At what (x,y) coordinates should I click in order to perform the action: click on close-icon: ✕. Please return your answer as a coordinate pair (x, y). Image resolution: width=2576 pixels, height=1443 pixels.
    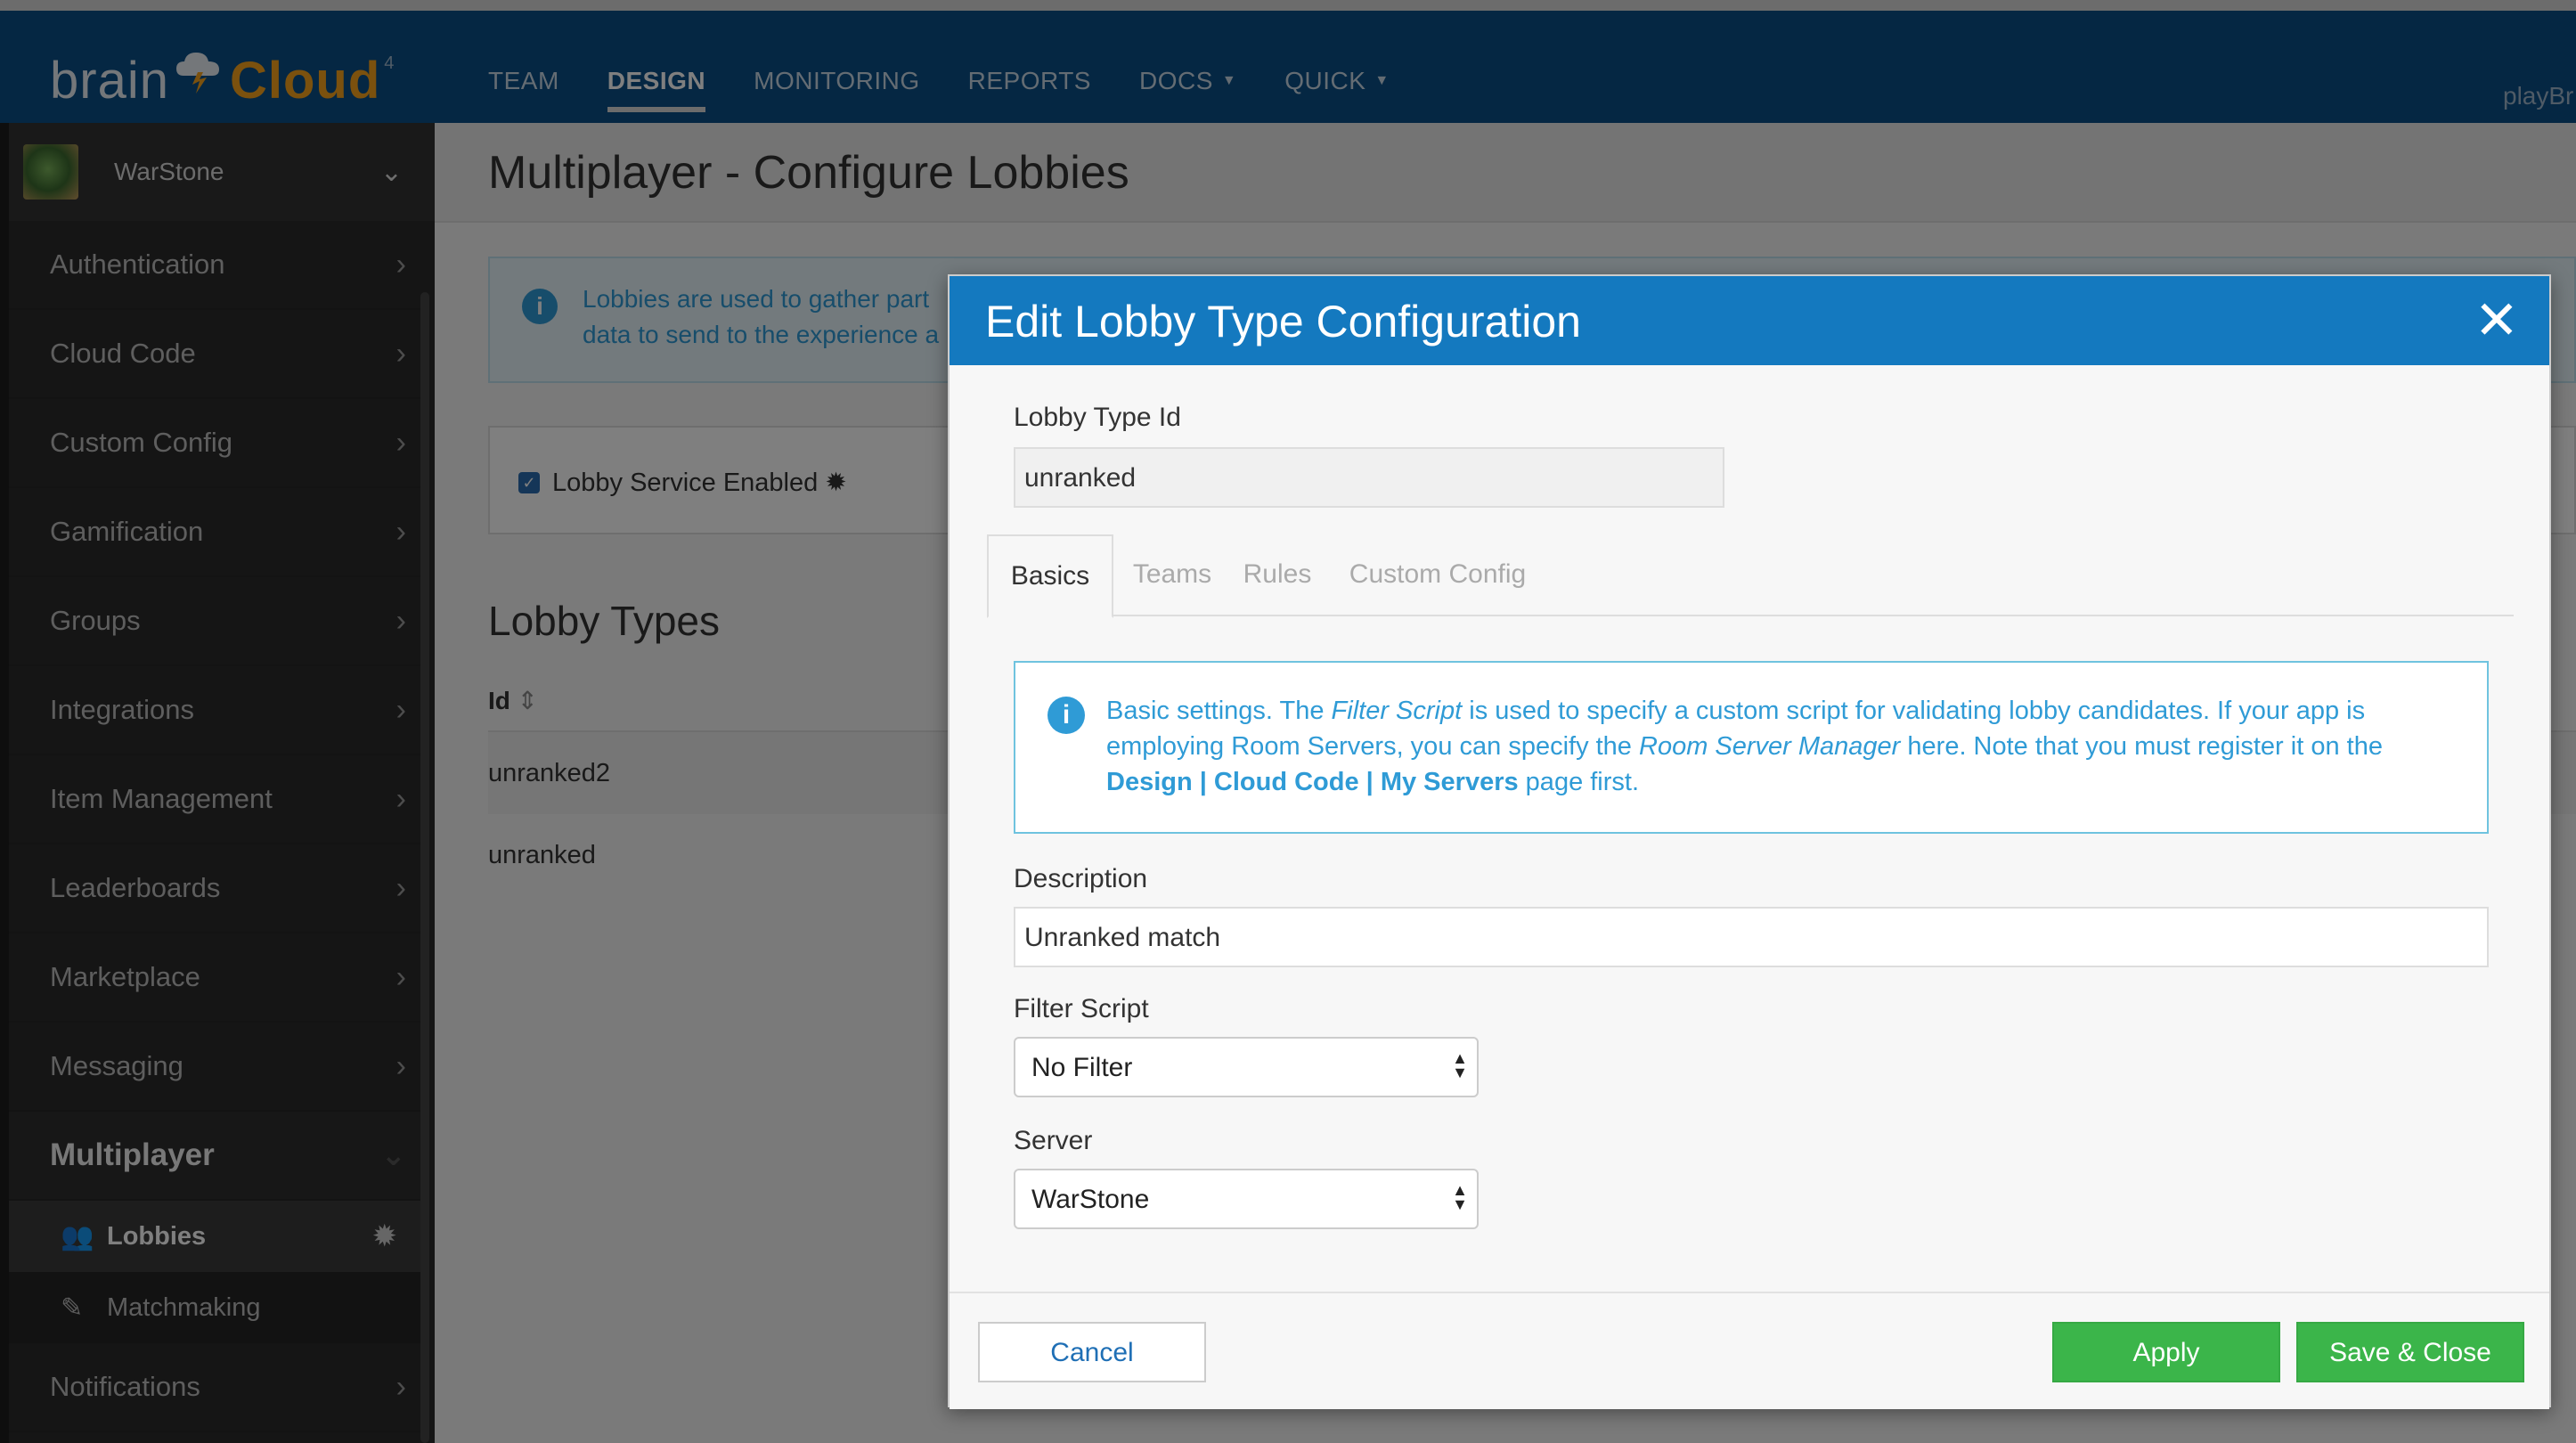
    Looking at the image, I should click on (2497, 320).